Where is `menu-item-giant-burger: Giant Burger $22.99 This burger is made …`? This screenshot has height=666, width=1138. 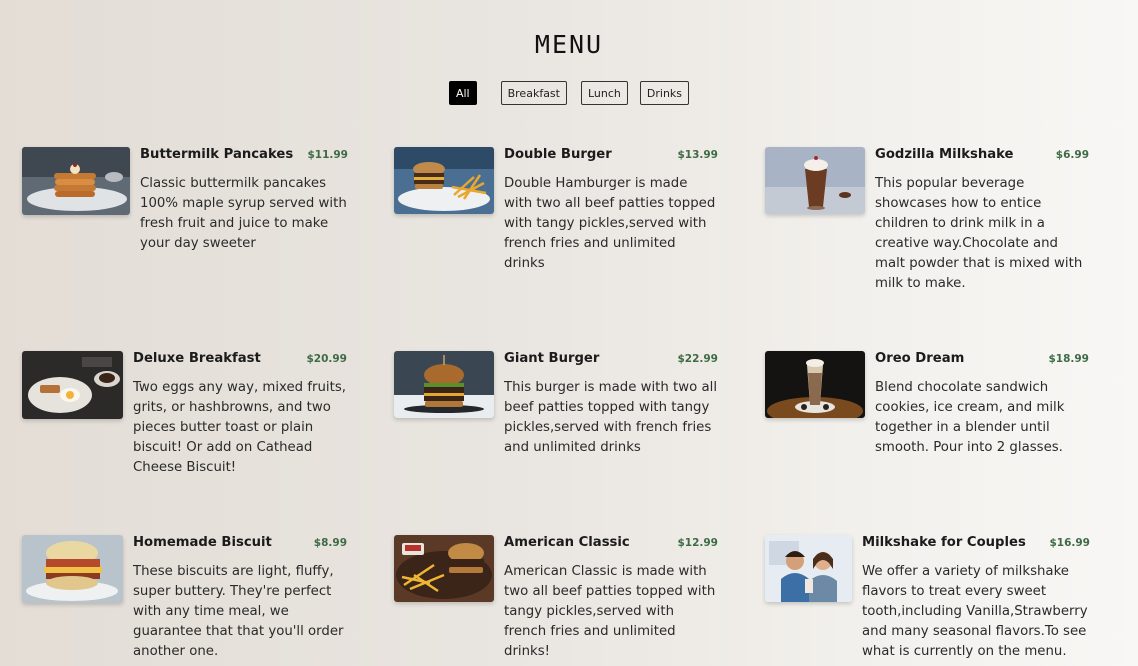 menu-item-giant-burger: Giant Burger $22.99 This burger is made … is located at coordinates (556, 404).